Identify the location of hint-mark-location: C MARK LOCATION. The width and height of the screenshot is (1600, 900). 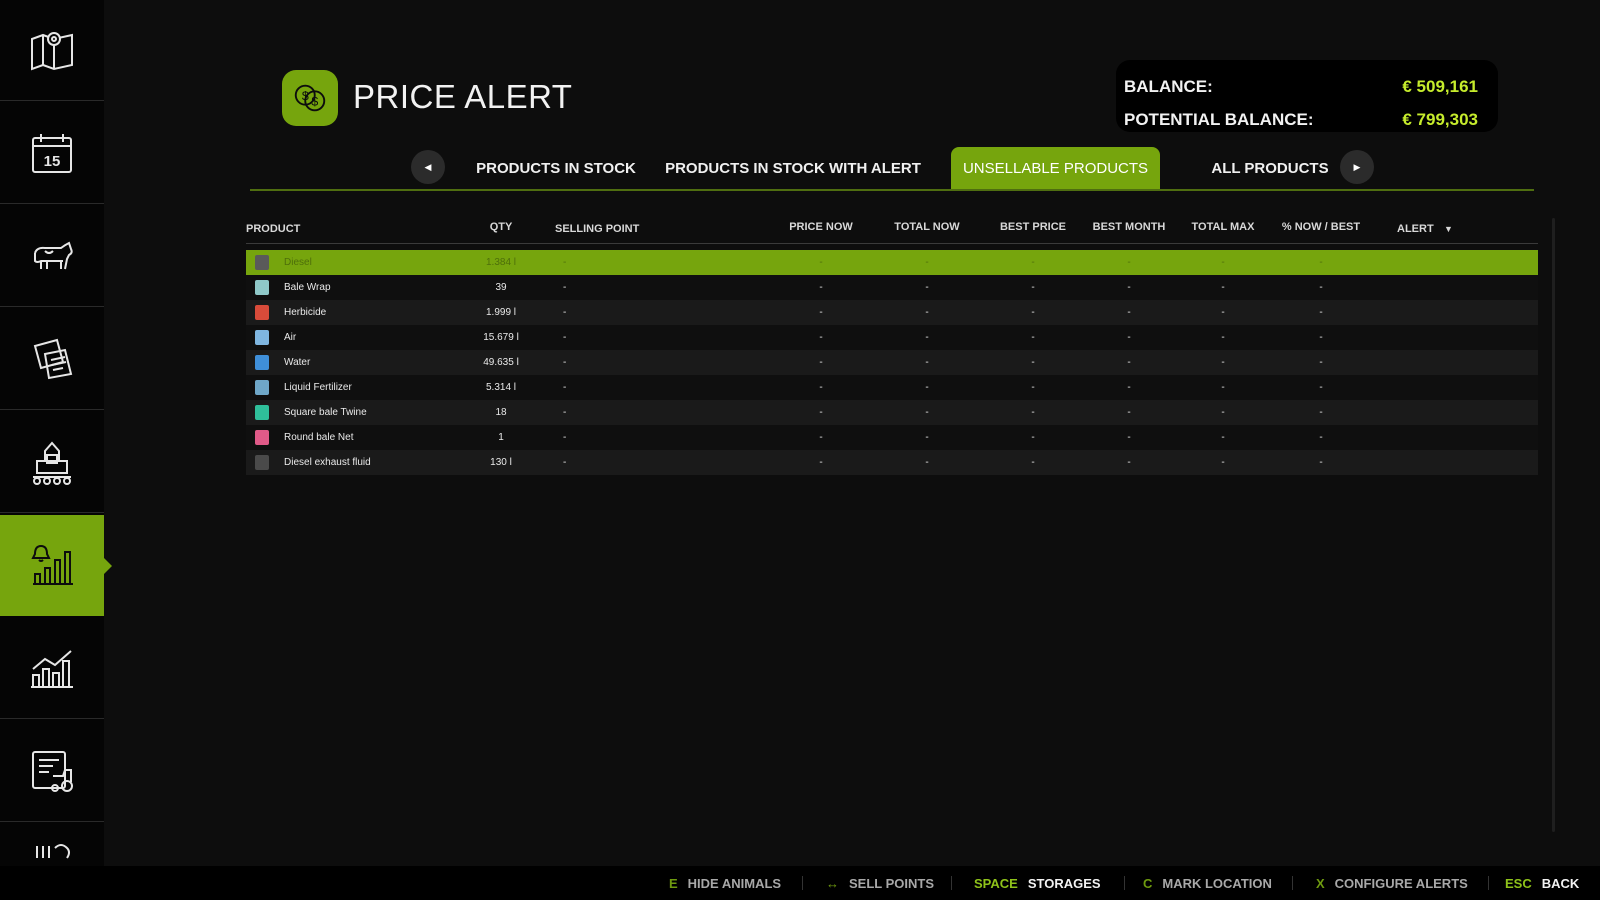
(1207, 883).